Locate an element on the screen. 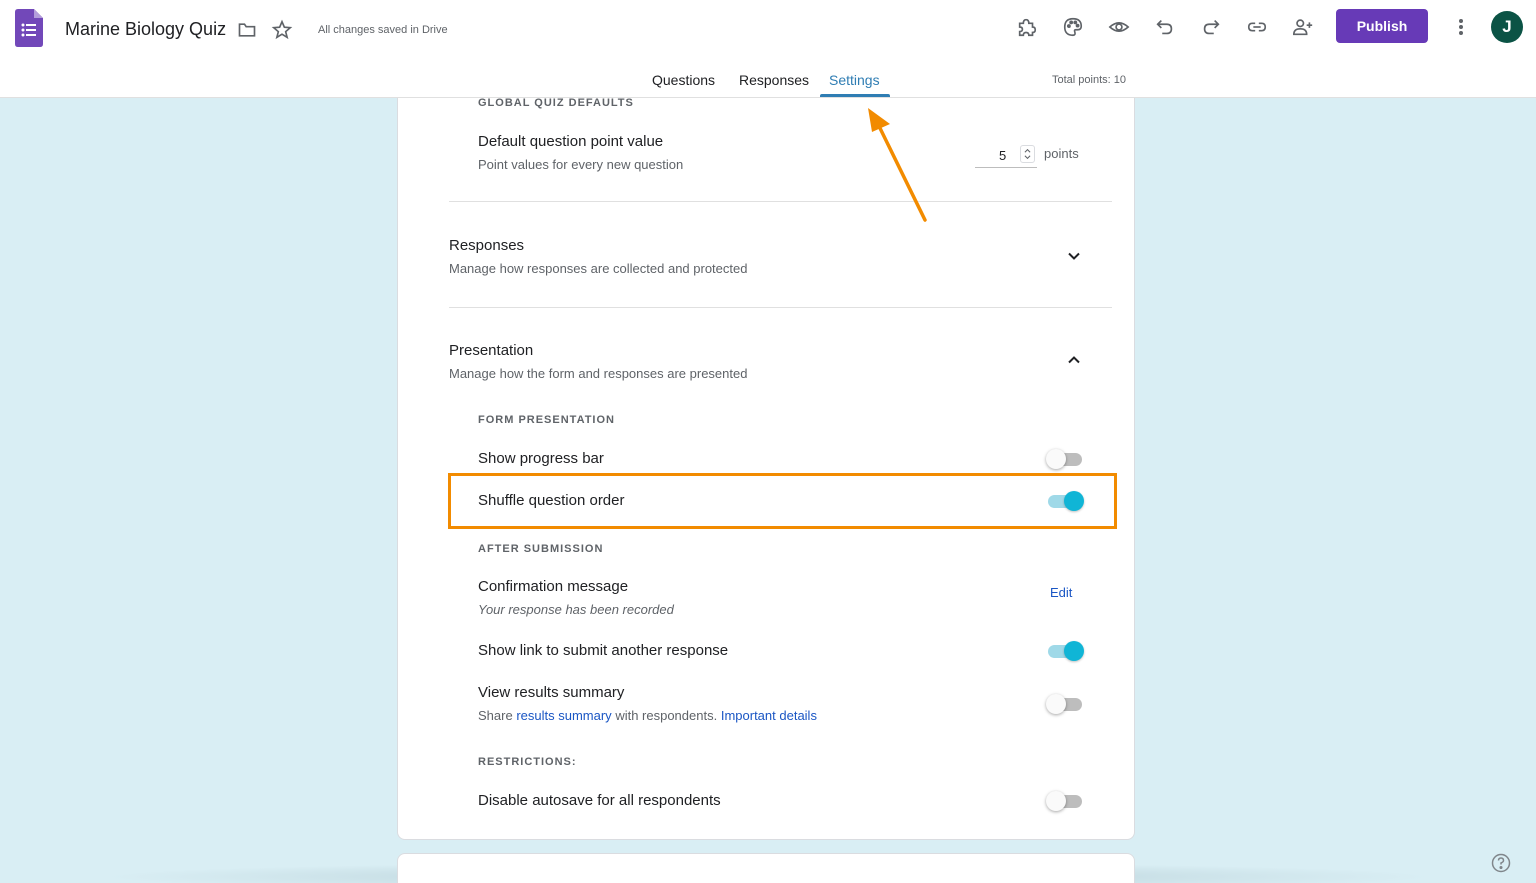  tab-settings: Settings is located at coordinates (854, 80).